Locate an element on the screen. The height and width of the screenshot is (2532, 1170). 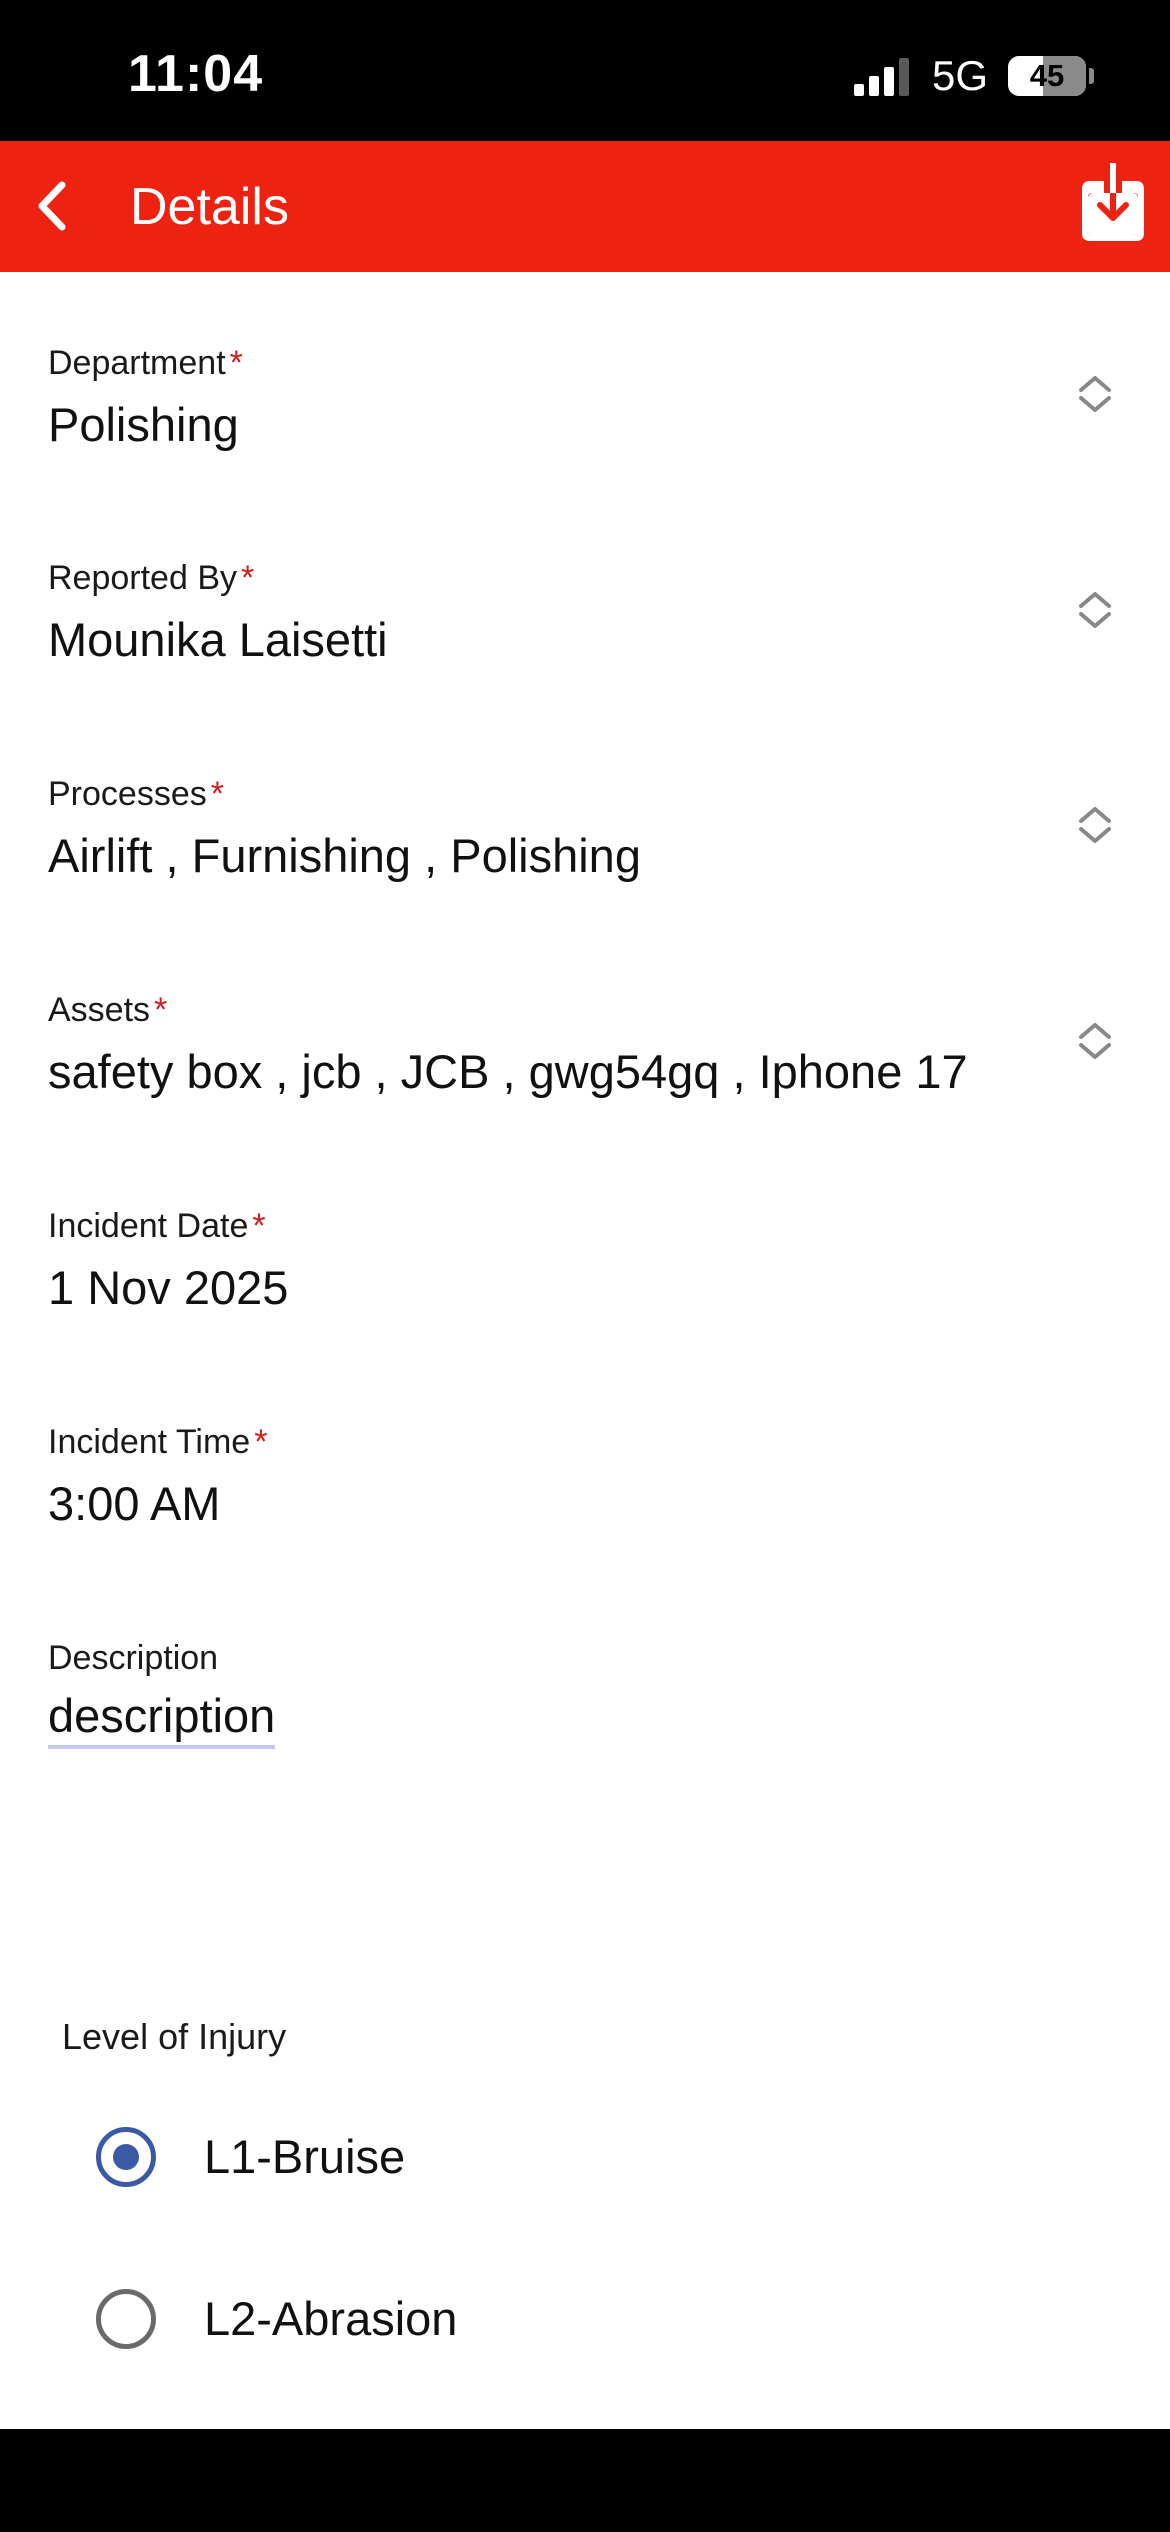
cellular-signal-icon is located at coordinates (881, 77).